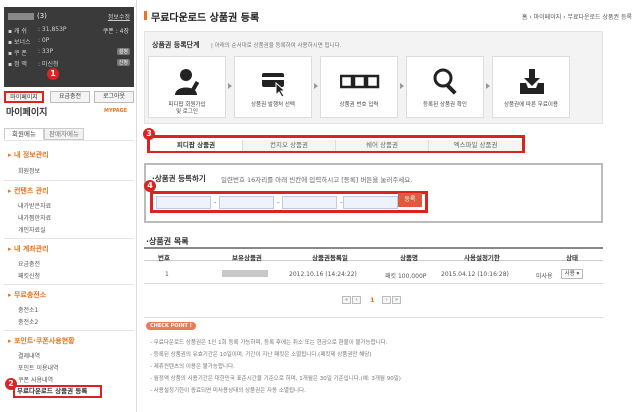 Image resolution: width=644 pixels, height=412 pixels. I want to click on page-next: ›, so click(386, 300).